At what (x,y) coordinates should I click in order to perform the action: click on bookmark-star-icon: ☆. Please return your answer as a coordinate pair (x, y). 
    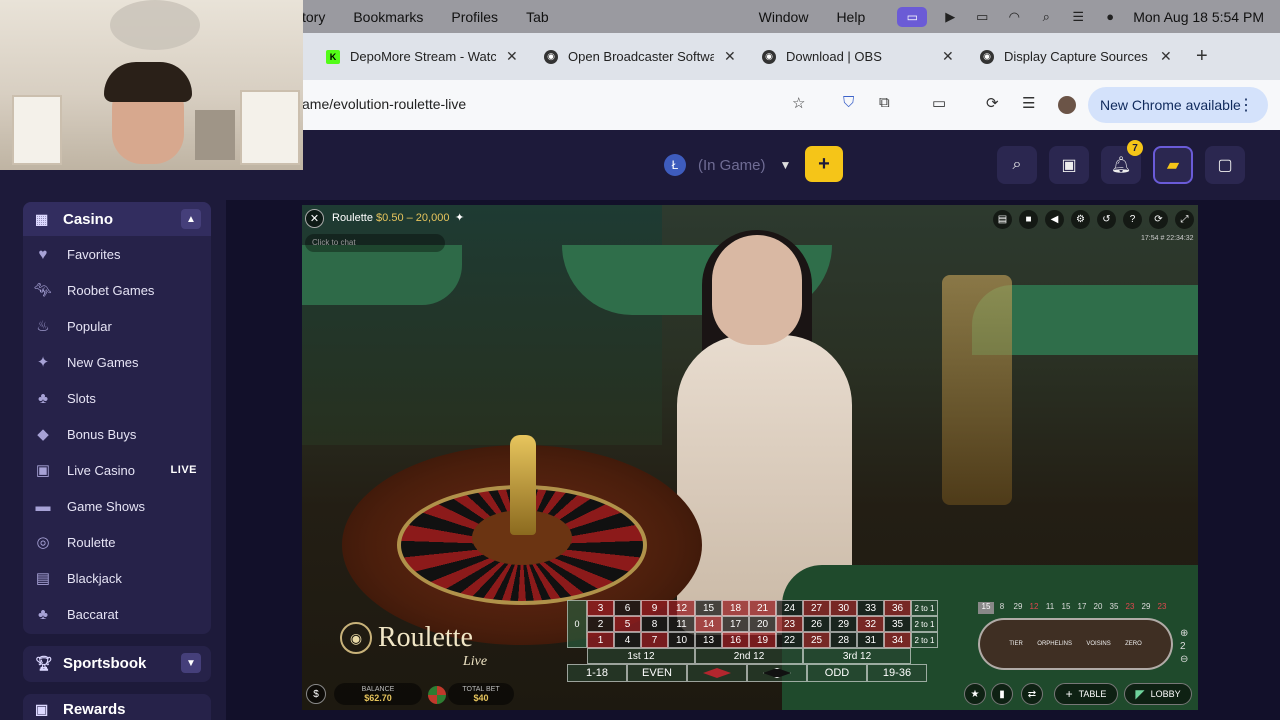
    Looking at the image, I should click on (798, 103).